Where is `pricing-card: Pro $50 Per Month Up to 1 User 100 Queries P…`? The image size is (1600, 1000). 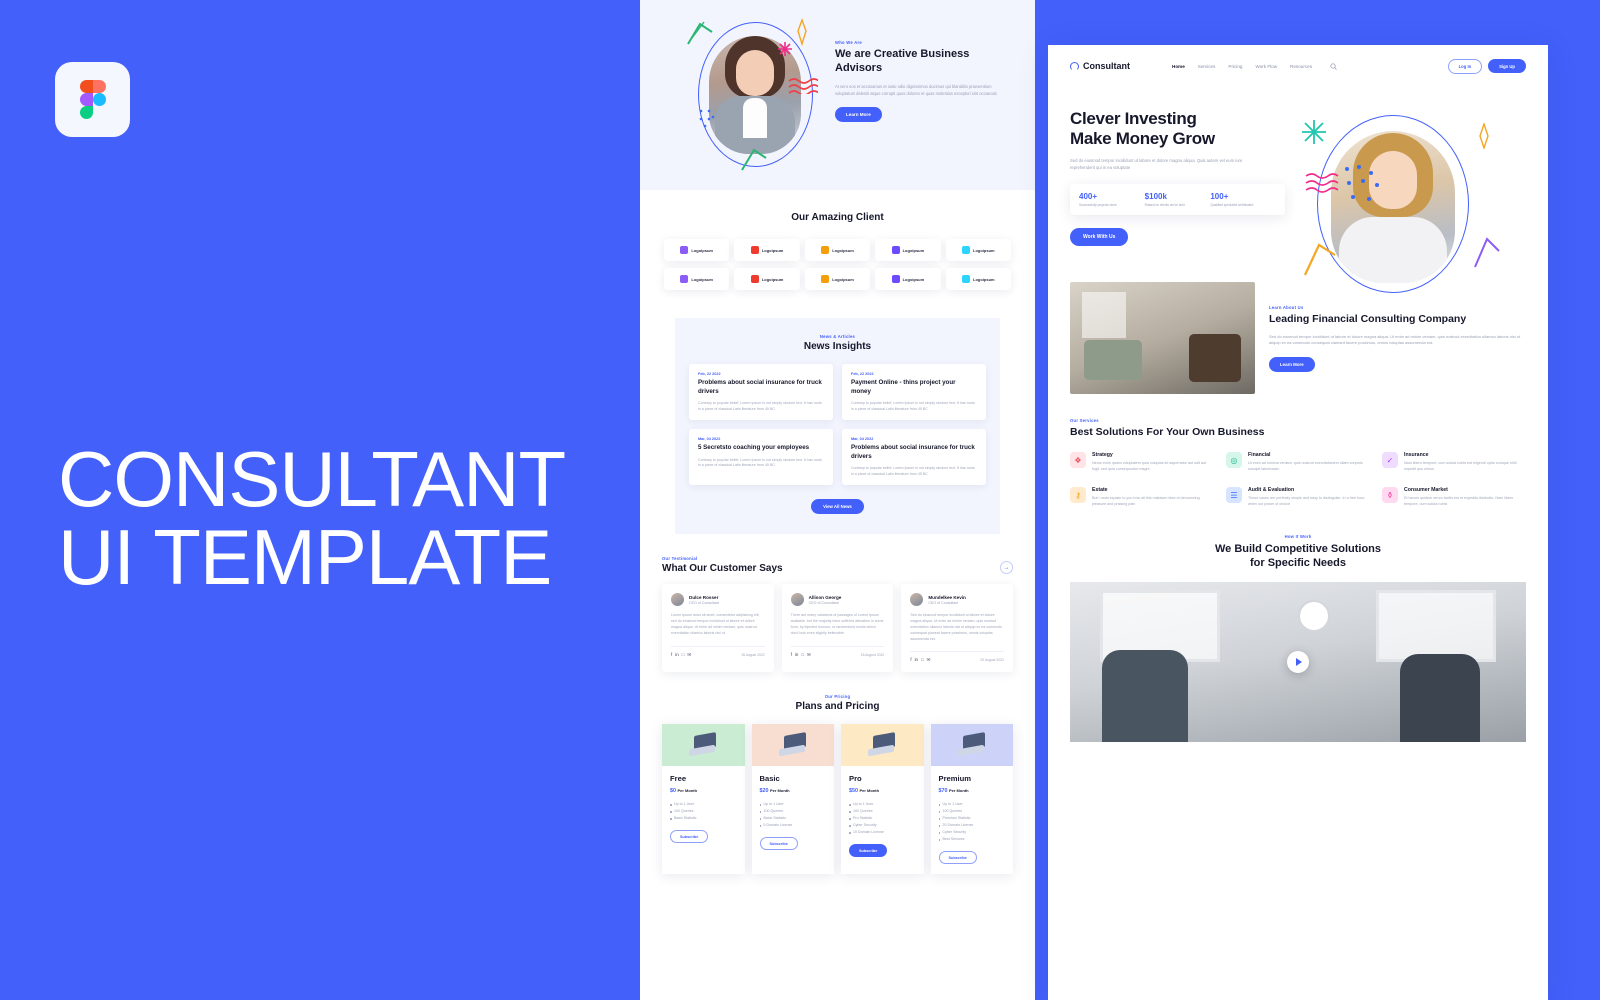
pricing-card: Pro $50 Per Month Up to 1 User 100 Queries P… is located at coordinates (882, 799).